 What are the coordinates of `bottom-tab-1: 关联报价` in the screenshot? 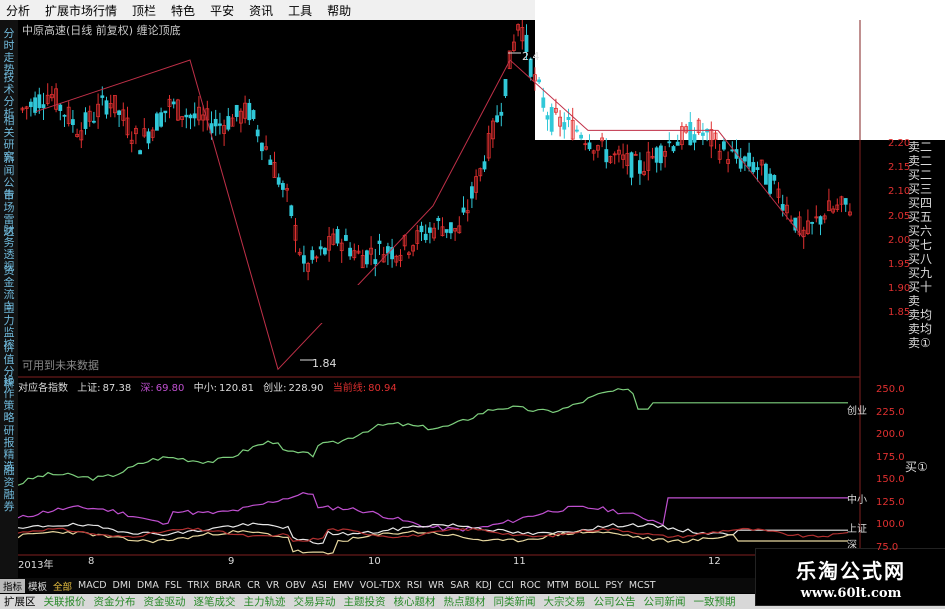 It's located at (65, 601).